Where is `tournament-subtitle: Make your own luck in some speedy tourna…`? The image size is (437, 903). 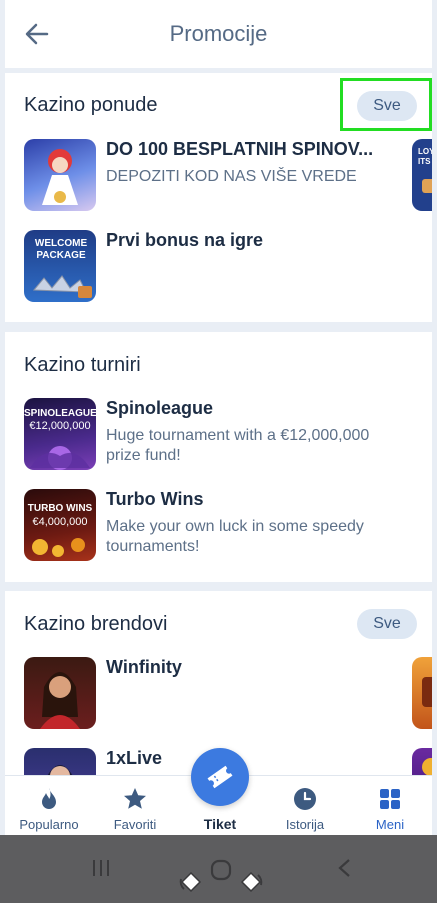 tournament-subtitle: Make your own luck in some speedy tourna… is located at coordinates (235, 536).